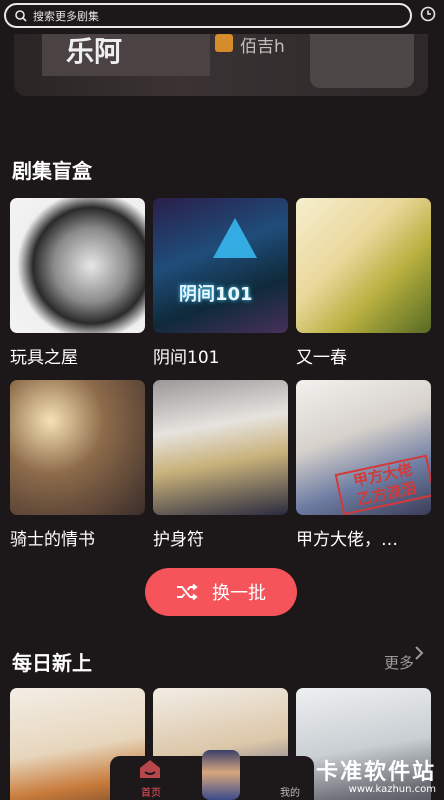  I want to click on drama-card: 骑士的情书, so click(77, 465).